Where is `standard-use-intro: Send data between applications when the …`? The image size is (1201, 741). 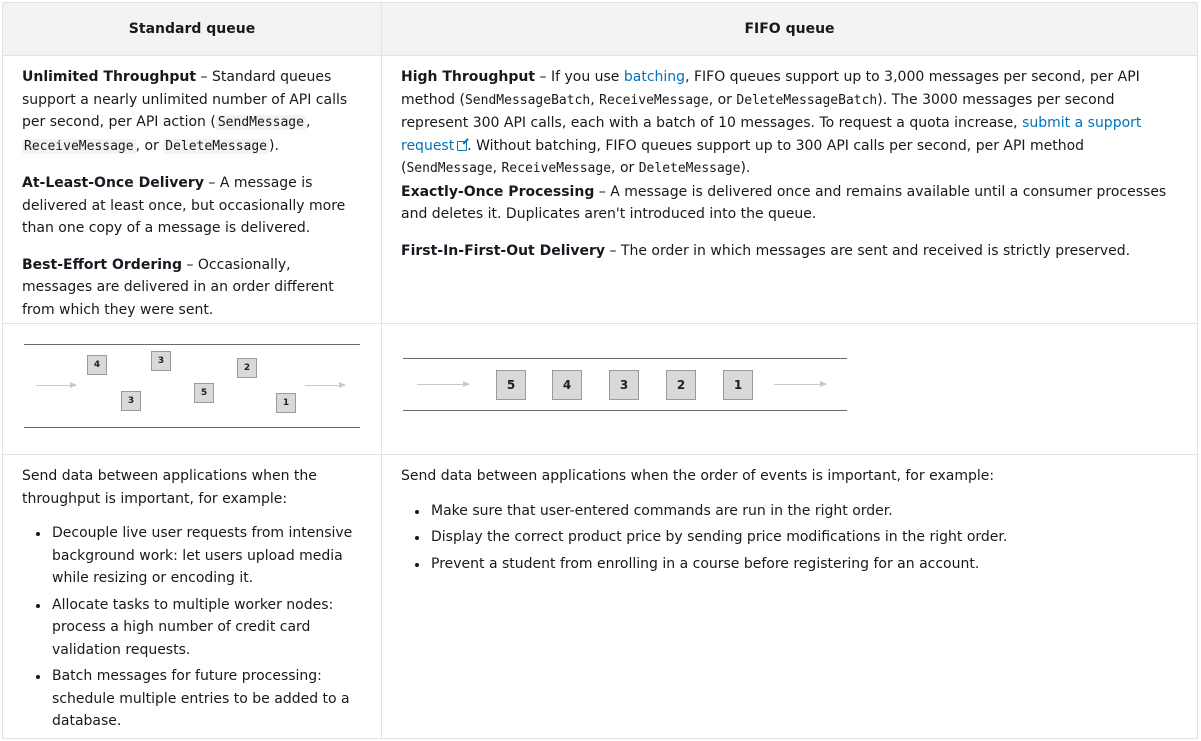 standard-use-intro: Send data between applications when the … is located at coordinates (169, 487).